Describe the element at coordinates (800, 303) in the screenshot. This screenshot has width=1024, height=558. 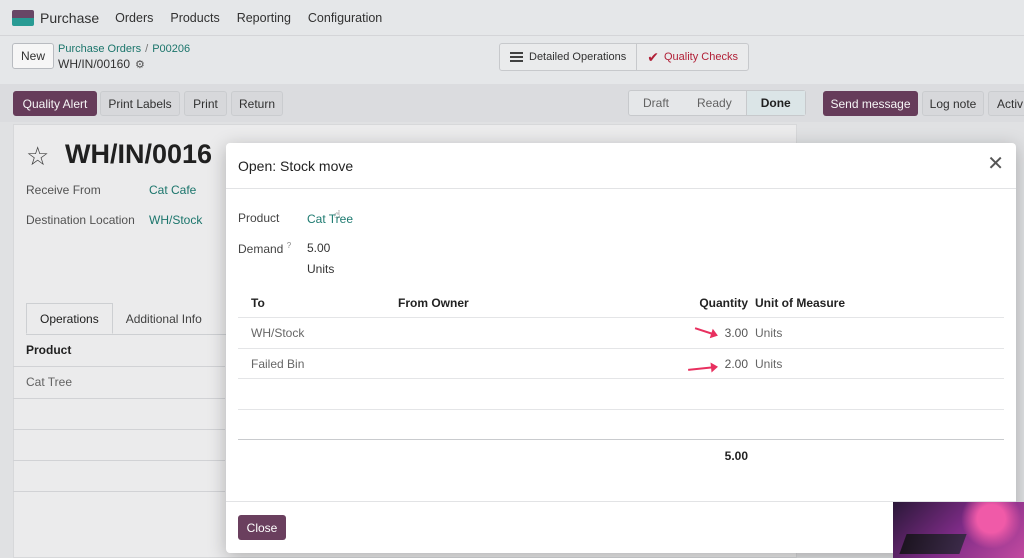
I see `column-unit-of-measure: Unit of Measure` at that location.